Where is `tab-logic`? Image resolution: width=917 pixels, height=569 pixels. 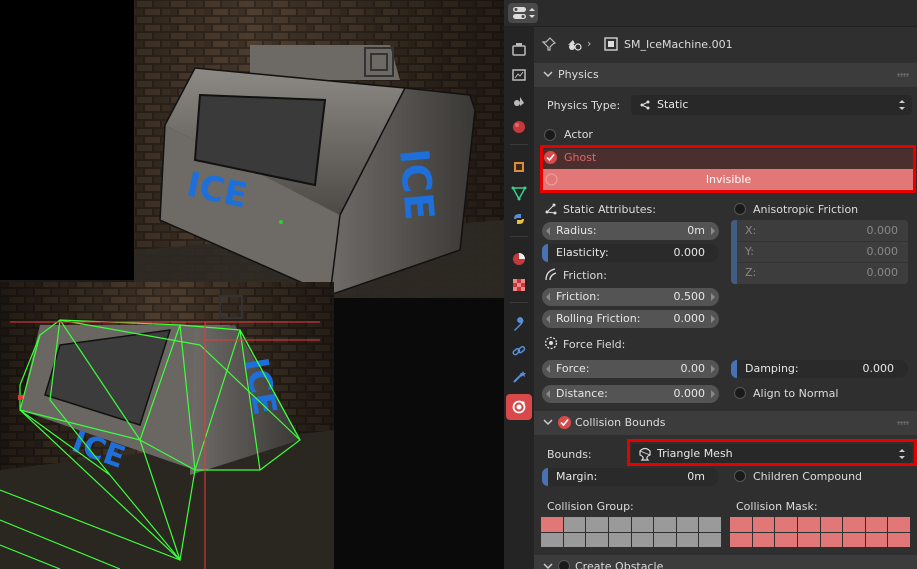 tab-logic is located at coordinates (519, 219).